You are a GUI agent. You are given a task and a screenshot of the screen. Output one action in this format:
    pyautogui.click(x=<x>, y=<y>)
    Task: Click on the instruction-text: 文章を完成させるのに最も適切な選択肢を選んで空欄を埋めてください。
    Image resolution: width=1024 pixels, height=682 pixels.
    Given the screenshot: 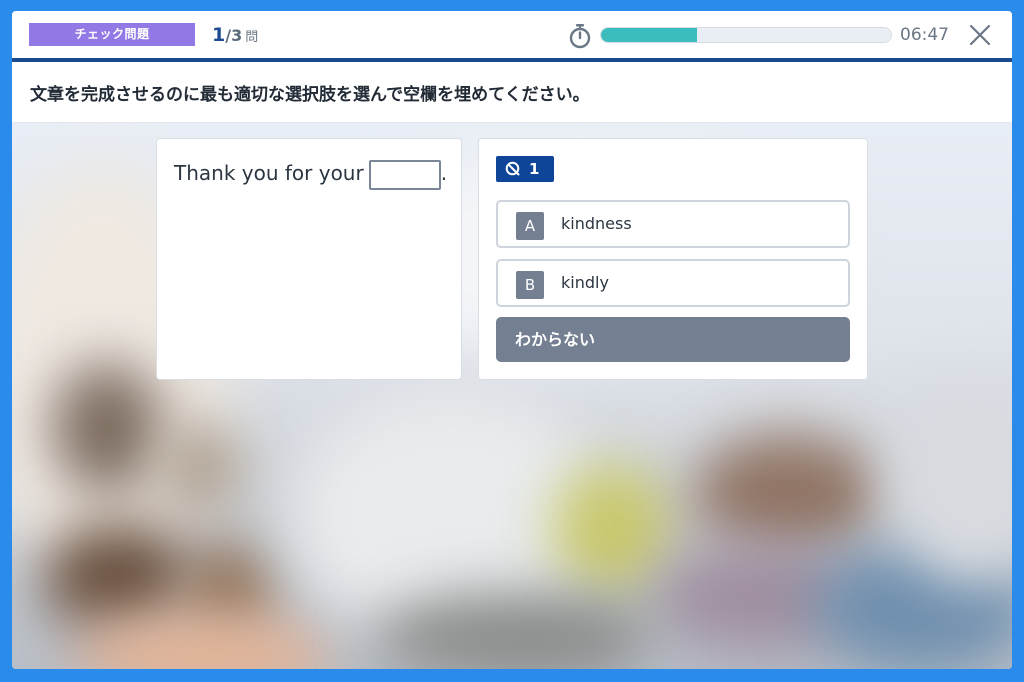 What is the action you would take?
    pyautogui.click(x=310, y=95)
    